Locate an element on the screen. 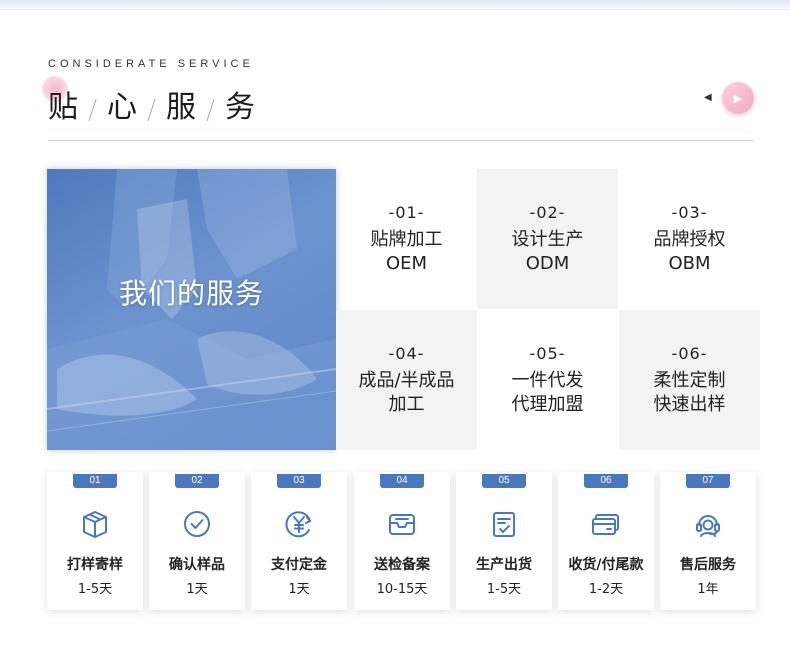  prev-arrow-icon: ◀ is located at coordinates (709, 98).